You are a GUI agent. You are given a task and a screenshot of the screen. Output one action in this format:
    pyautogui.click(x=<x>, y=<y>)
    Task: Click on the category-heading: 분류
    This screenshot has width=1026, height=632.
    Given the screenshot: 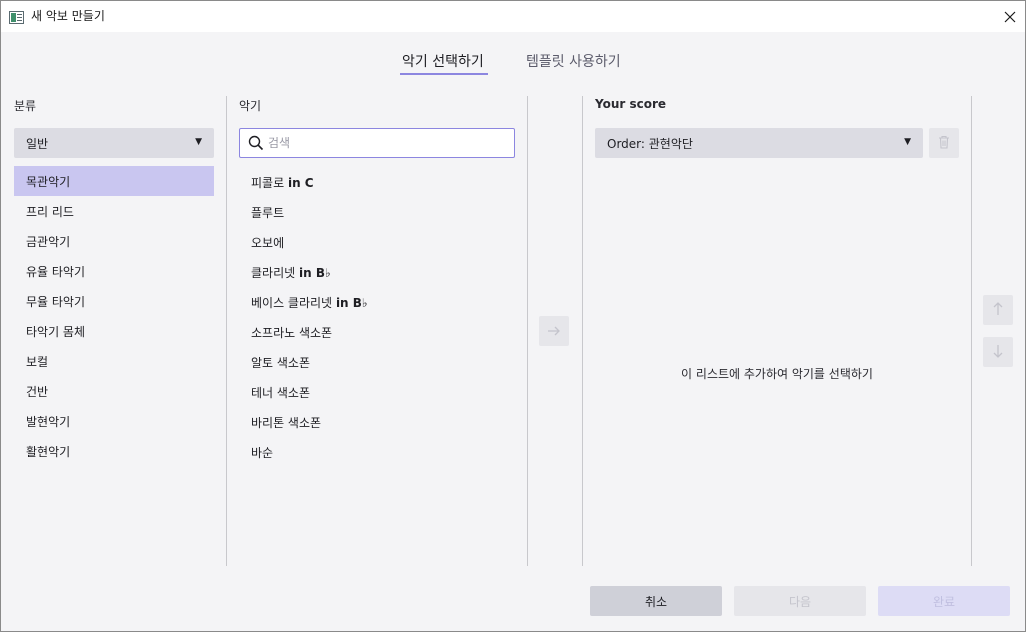 What is the action you would take?
    pyautogui.click(x=25, y=106)
    